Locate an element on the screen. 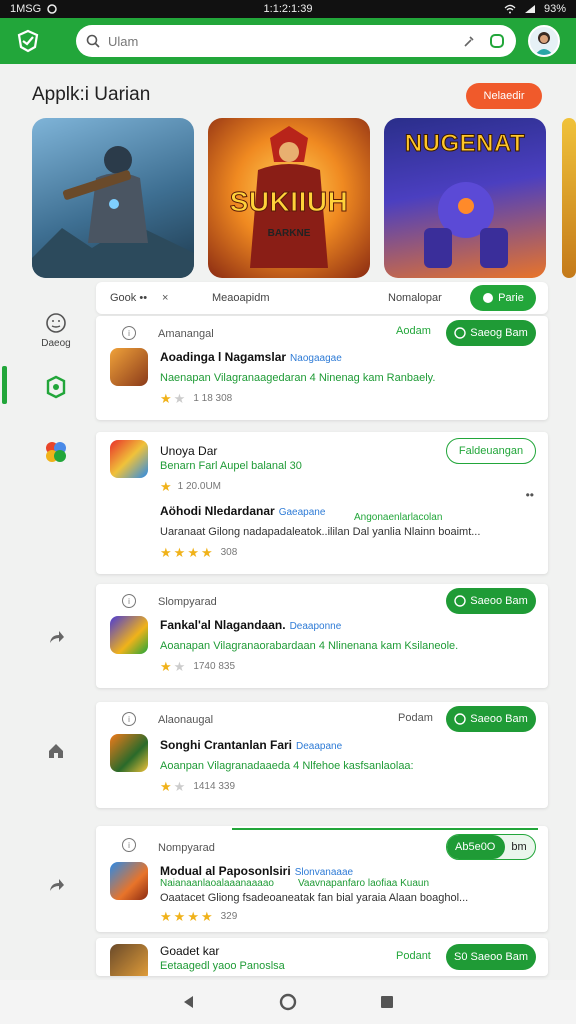 This screenshot has height=1024, width=576. app-tag: Slonvanaaae is located at coordinates (324, 872).